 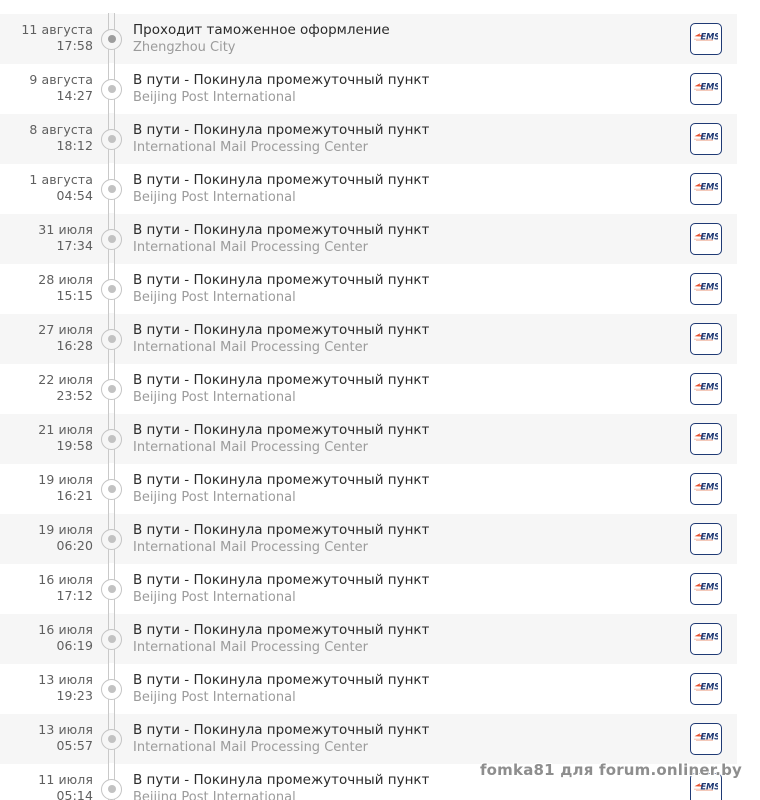 I want to click on event-date: 13 июля, so click(x=65, y=729).